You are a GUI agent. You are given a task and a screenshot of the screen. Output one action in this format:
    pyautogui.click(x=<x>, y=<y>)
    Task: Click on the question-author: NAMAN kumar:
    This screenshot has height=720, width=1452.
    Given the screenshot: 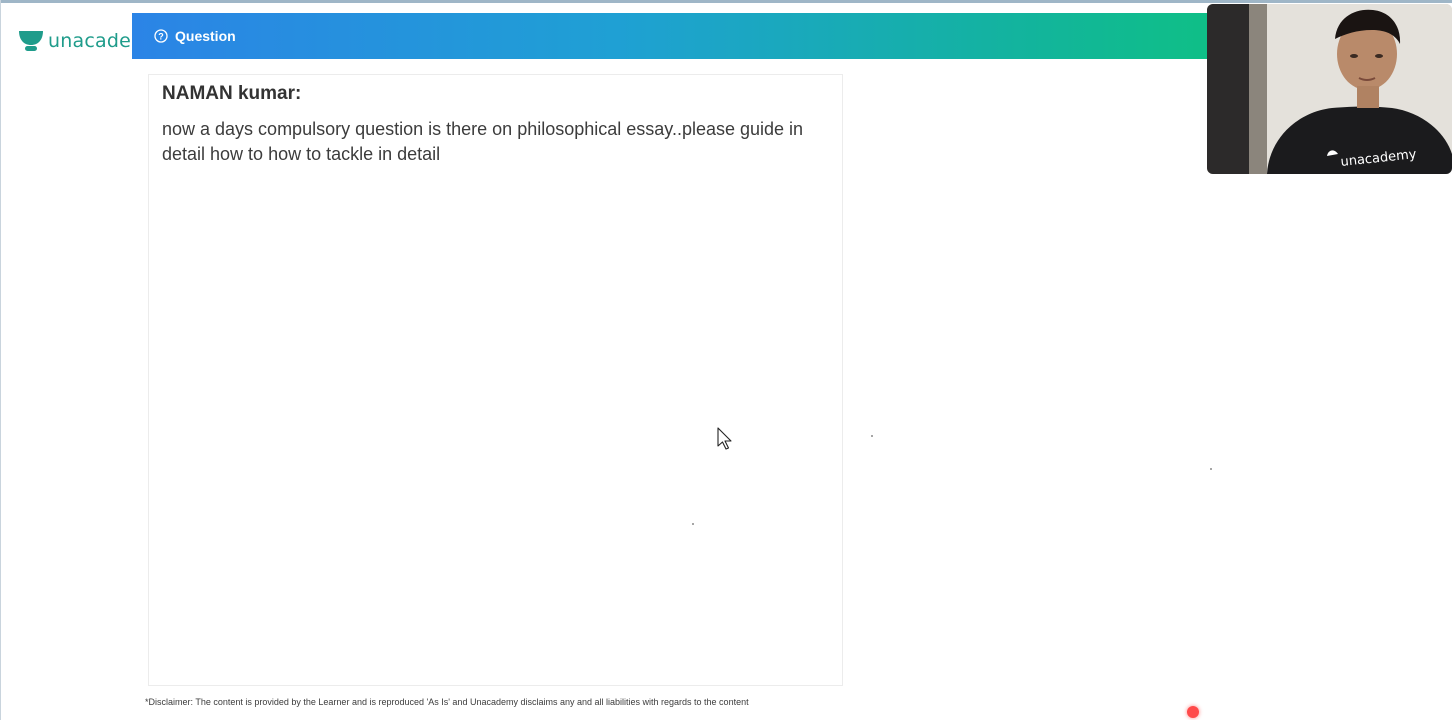 What is the action you would take?
    pyautogui.click(x=232, y=93)
    